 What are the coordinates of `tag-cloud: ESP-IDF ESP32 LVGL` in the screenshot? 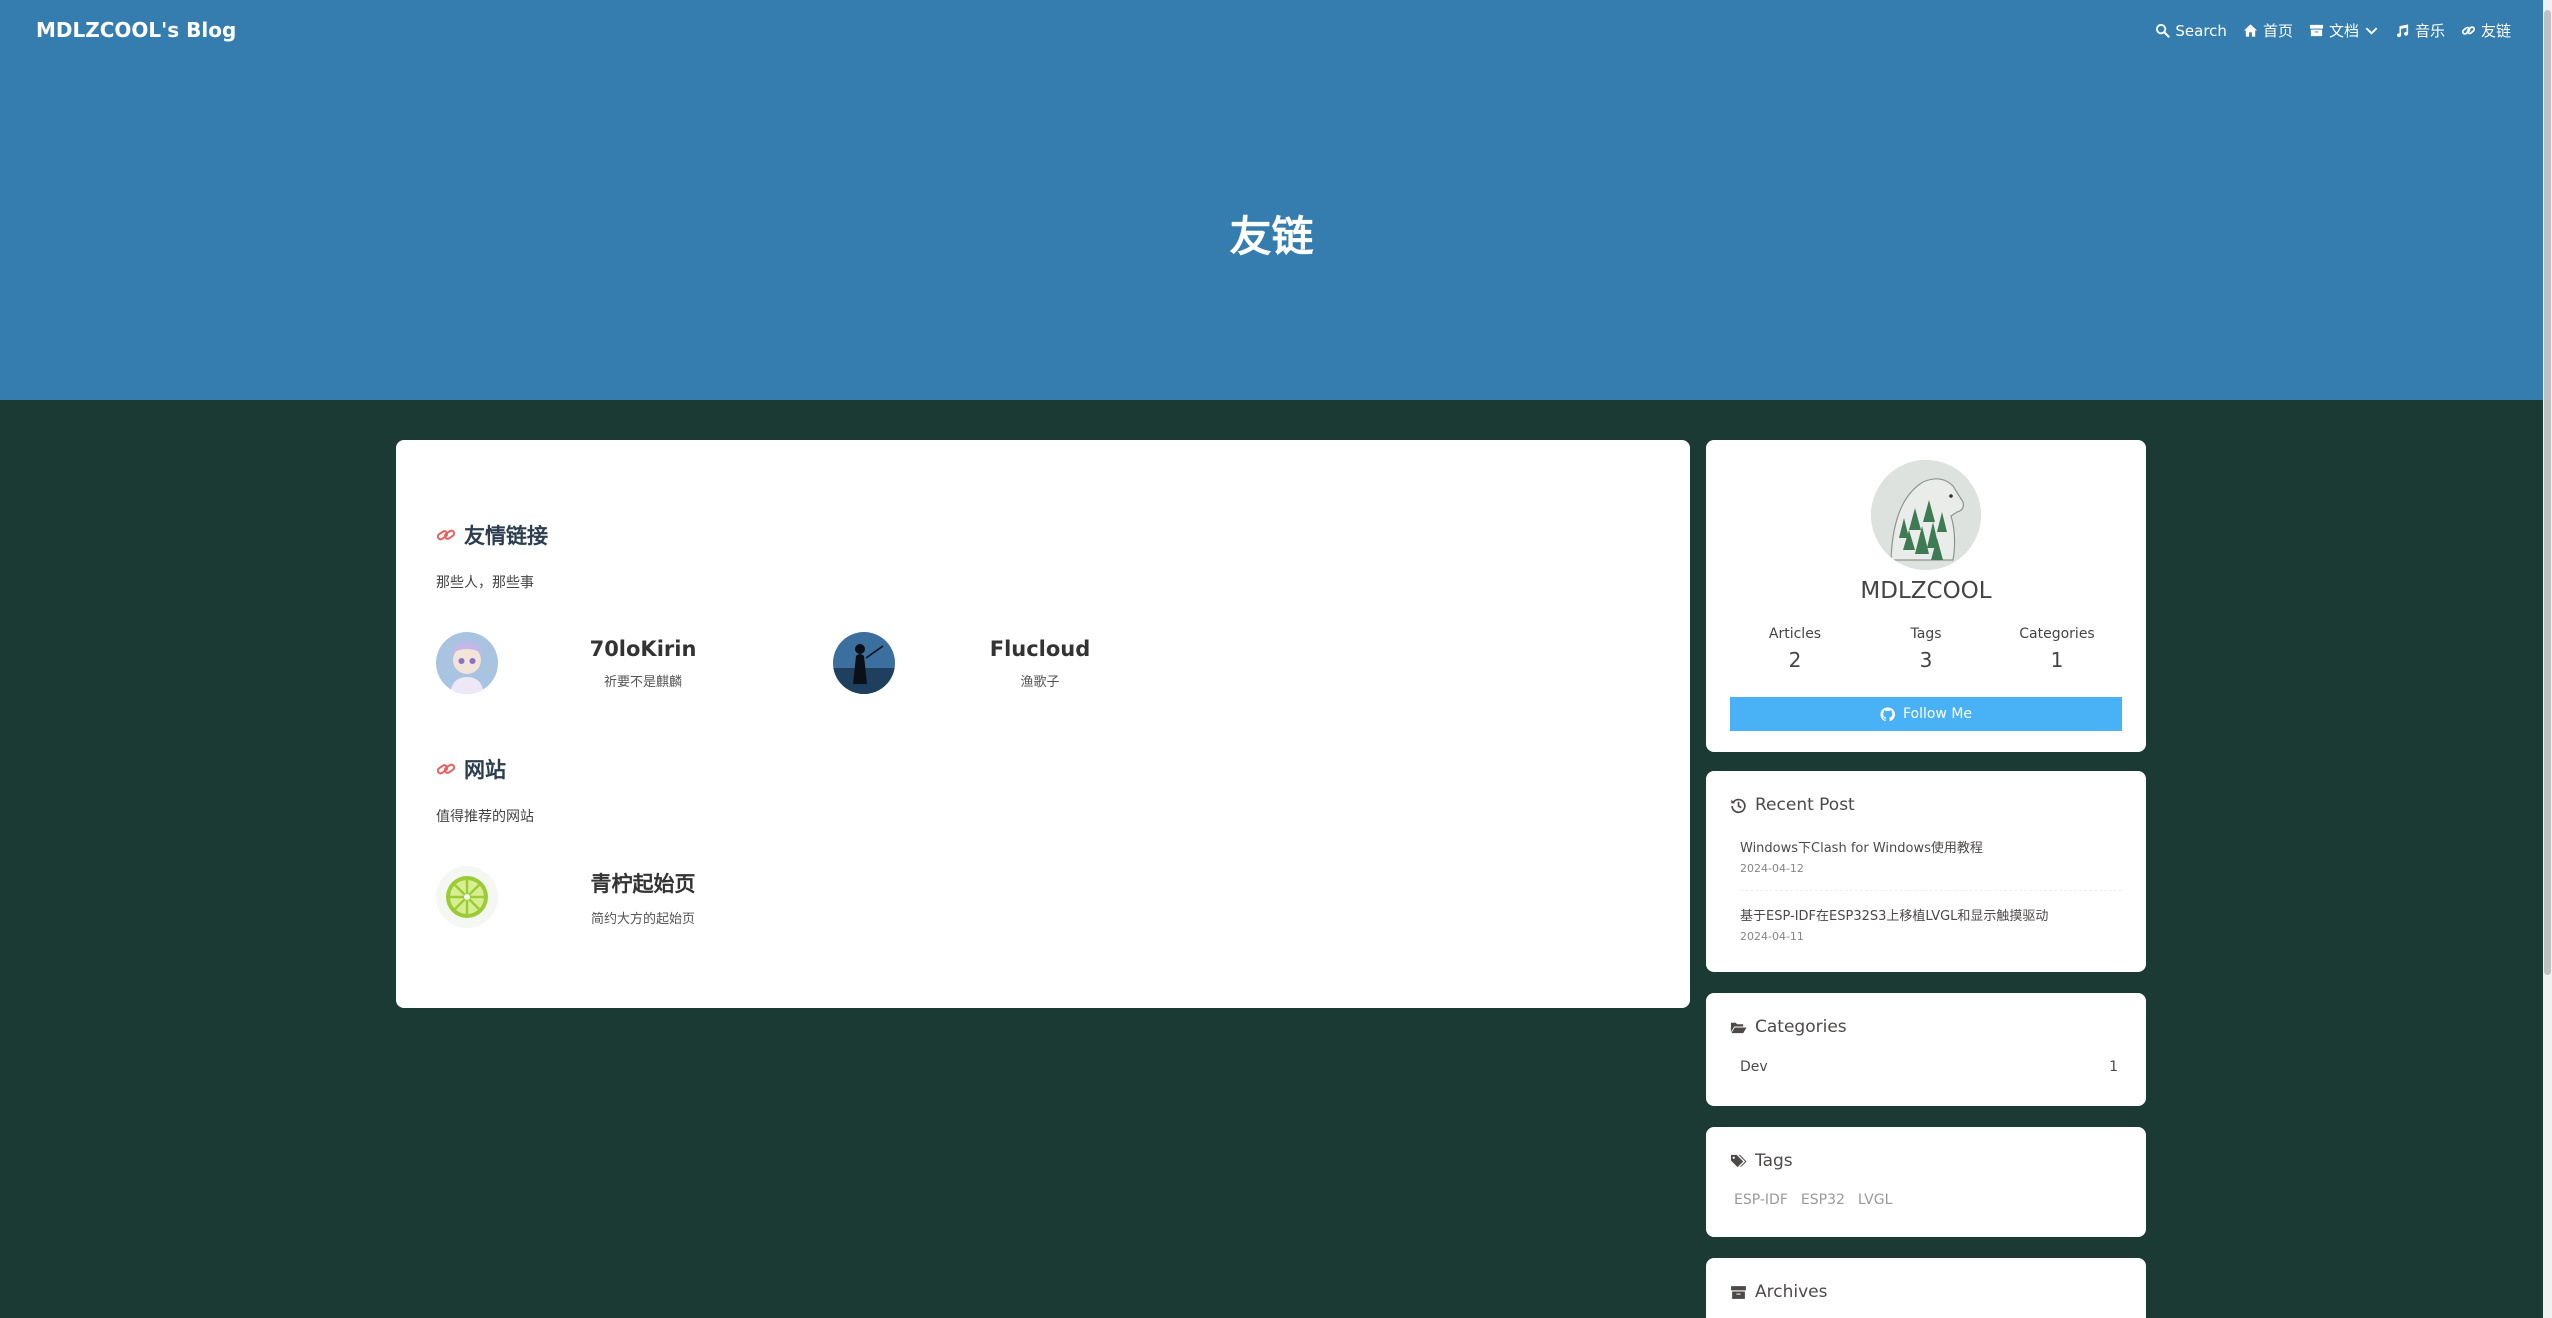 It's located at (1813, 1200).